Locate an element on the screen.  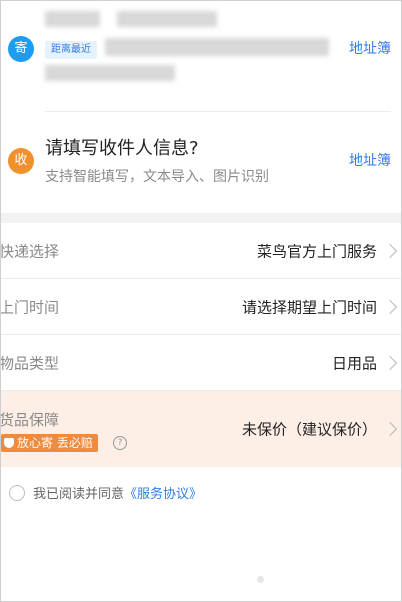
row-pickup-time: 上门时间 请选择期望上门时间 is located at coordinates (201, 307).